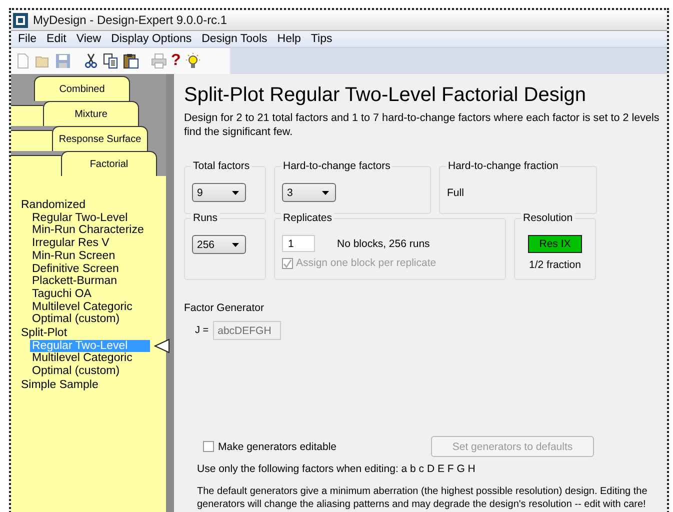  Describe the element at coordinates (309, 192) in the screenshot. I see `dropdown: 3` at that location.